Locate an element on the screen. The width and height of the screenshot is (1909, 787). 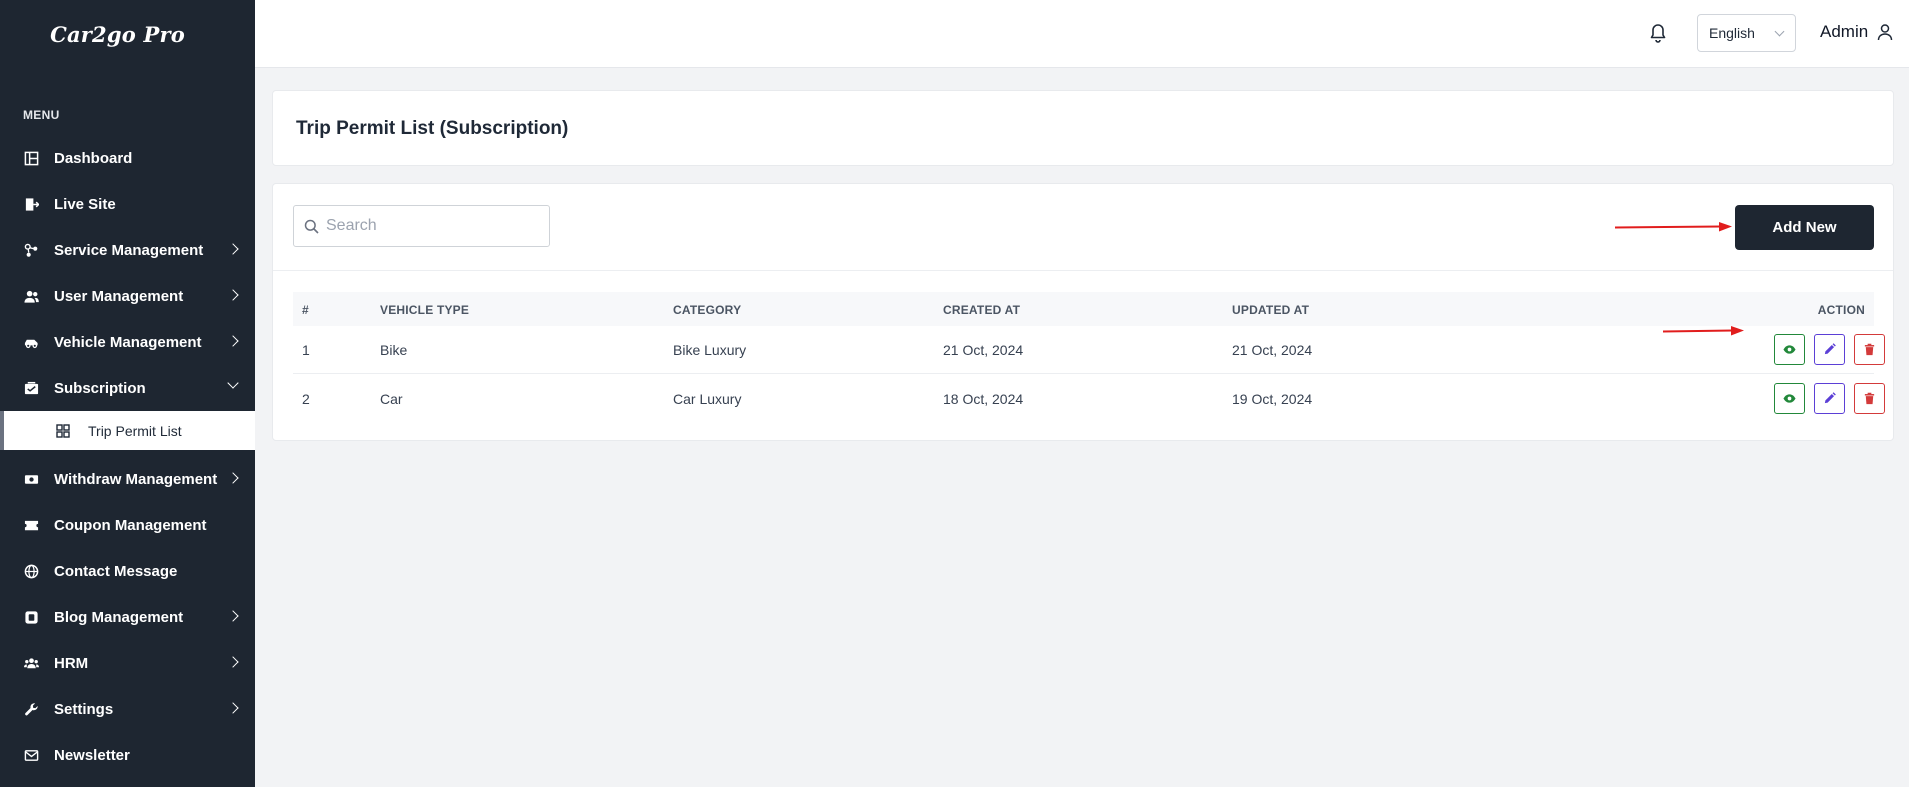
sidebar-item-label: Newsletter is located at coordinates (92, 755).